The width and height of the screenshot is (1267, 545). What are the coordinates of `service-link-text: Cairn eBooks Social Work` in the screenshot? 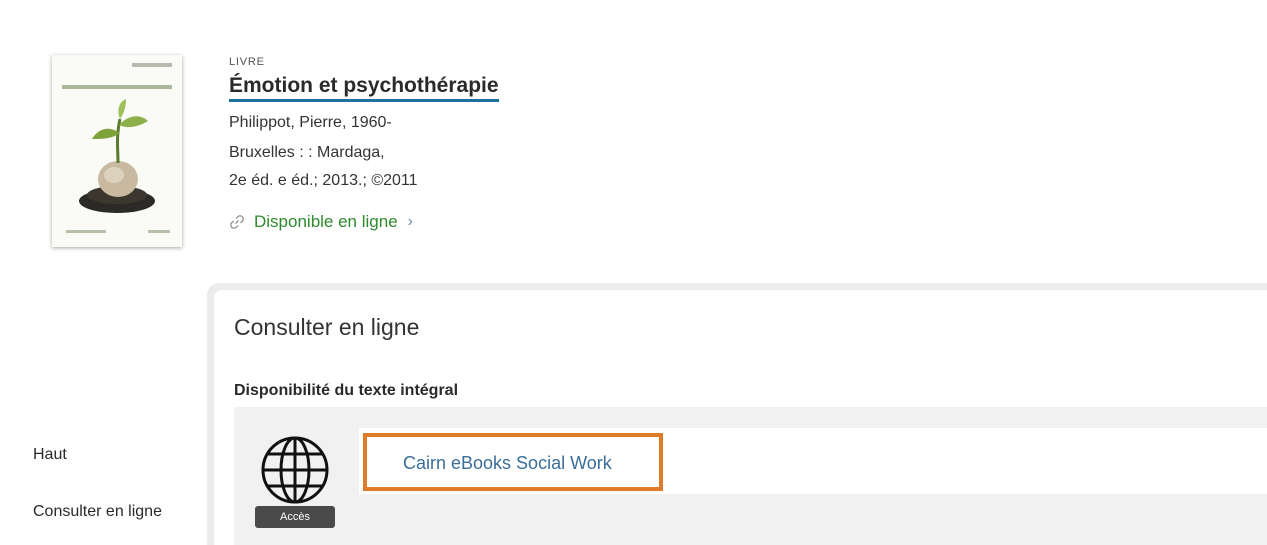 It's located at (507, 463).